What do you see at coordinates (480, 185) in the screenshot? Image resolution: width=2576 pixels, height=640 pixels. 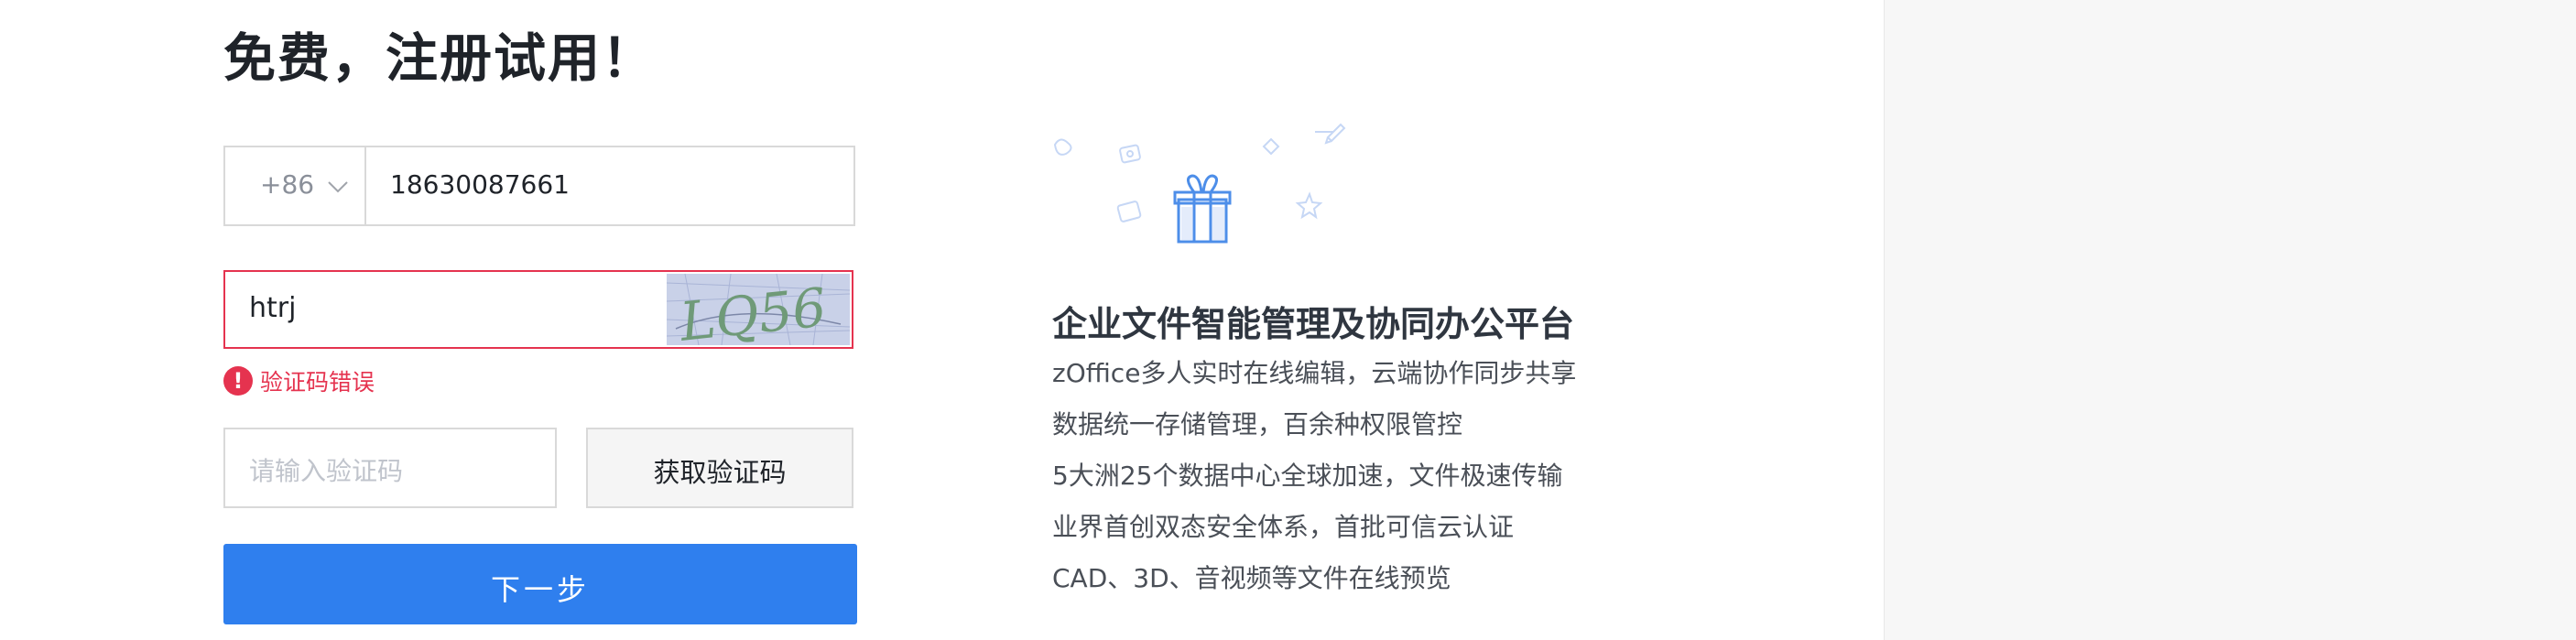 I see `phone-value: 18630087661` at bounding box center [480, 185].